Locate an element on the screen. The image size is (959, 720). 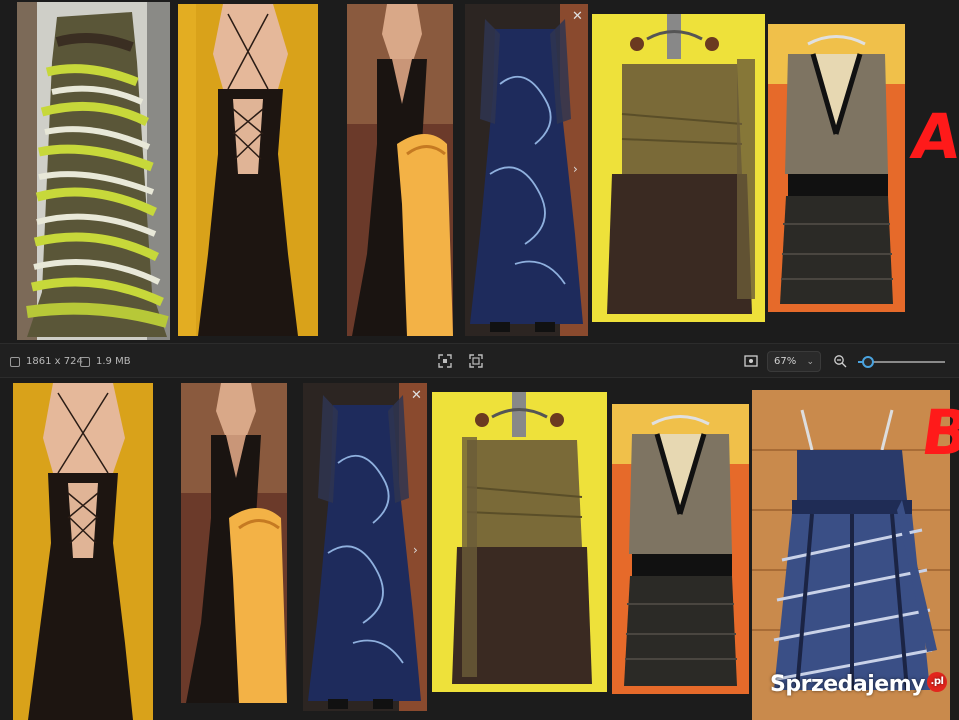
photo-a1-patterned-dress is located at coordinates (93, 171).